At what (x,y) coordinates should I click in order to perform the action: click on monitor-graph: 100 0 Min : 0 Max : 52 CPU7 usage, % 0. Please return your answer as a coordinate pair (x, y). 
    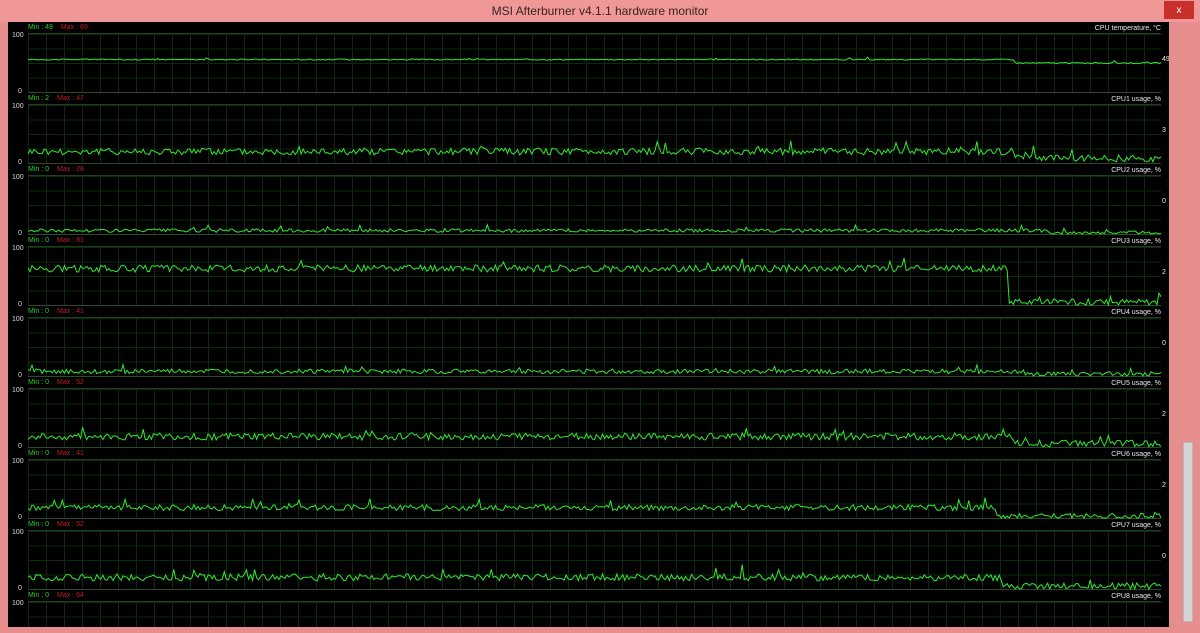
    Looking at the image, I should click on (588, 555).